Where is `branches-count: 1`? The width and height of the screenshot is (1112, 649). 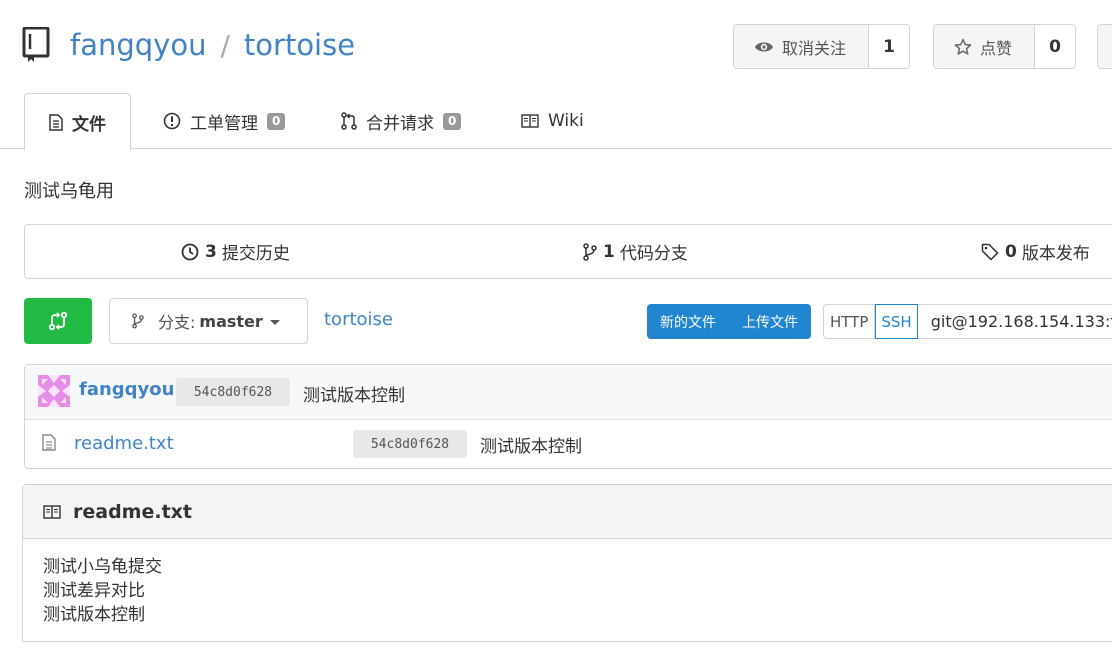 branches-count: 1 is located at coordinates (609, 251).